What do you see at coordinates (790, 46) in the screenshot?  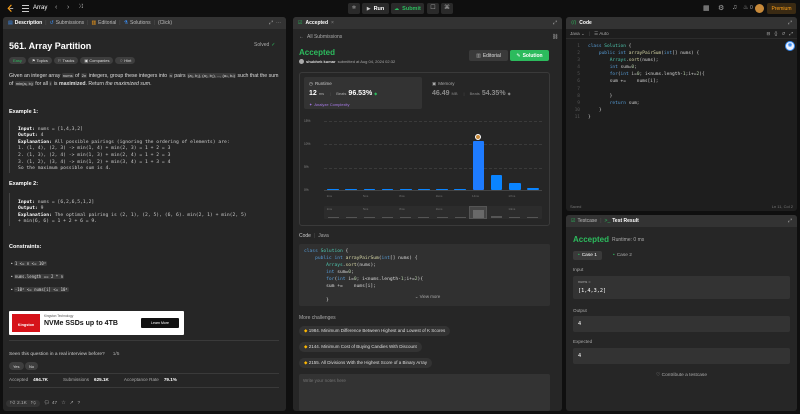 I see `assistant-bubble: ✺` at bounding box center [790, 46].